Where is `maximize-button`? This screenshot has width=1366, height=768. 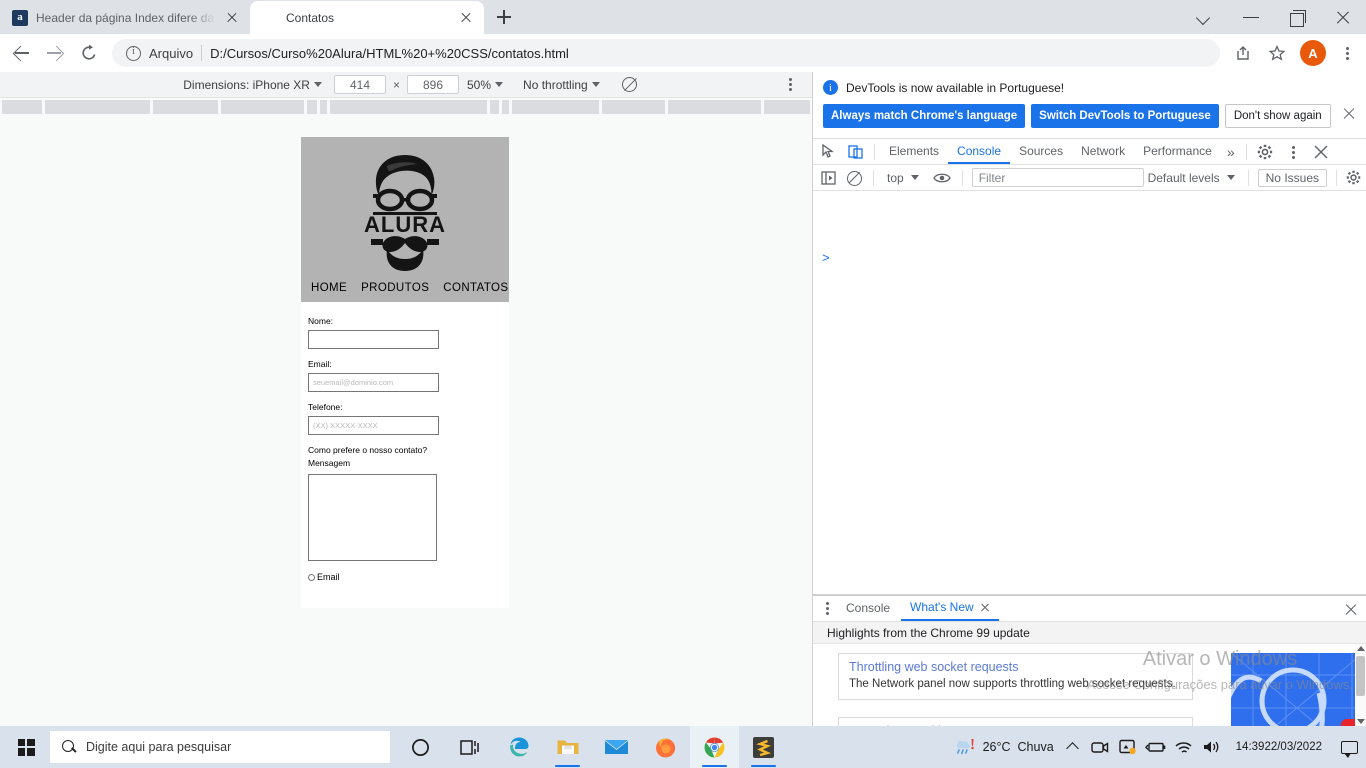
maximize-button is located at coordinates (1297, 17).